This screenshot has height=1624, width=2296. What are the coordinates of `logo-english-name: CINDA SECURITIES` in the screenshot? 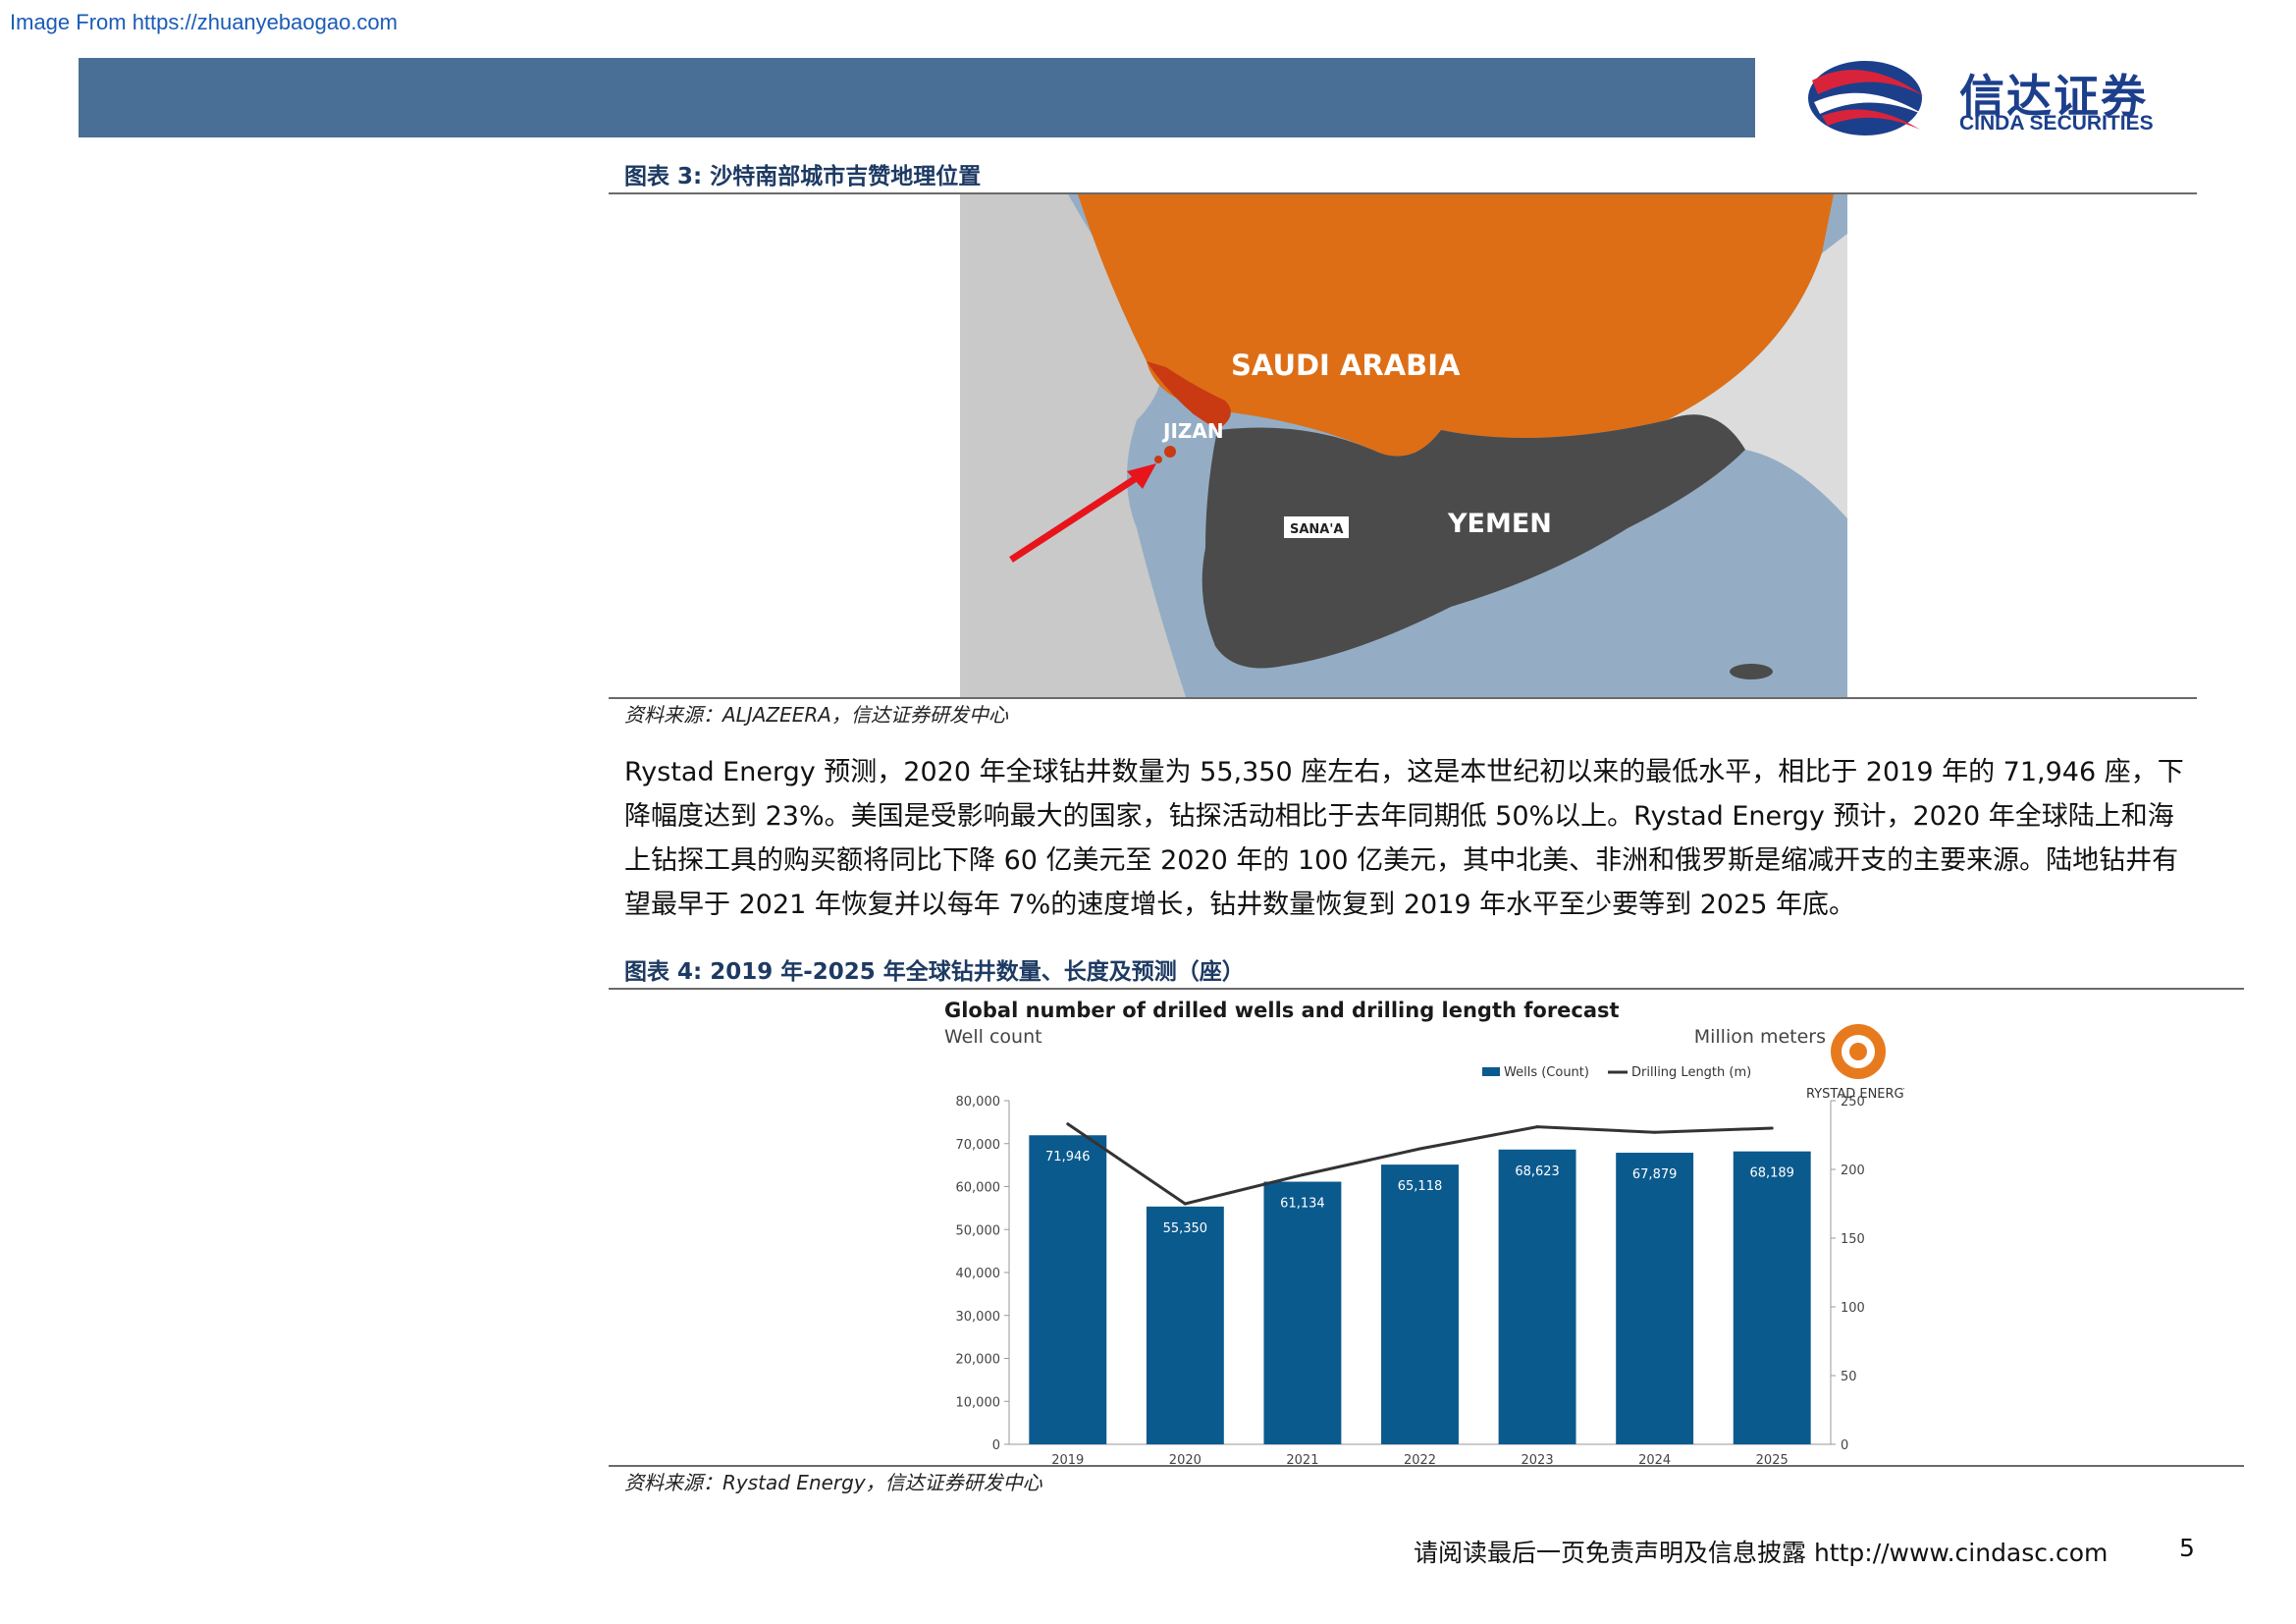 It's located at (2056, 123).